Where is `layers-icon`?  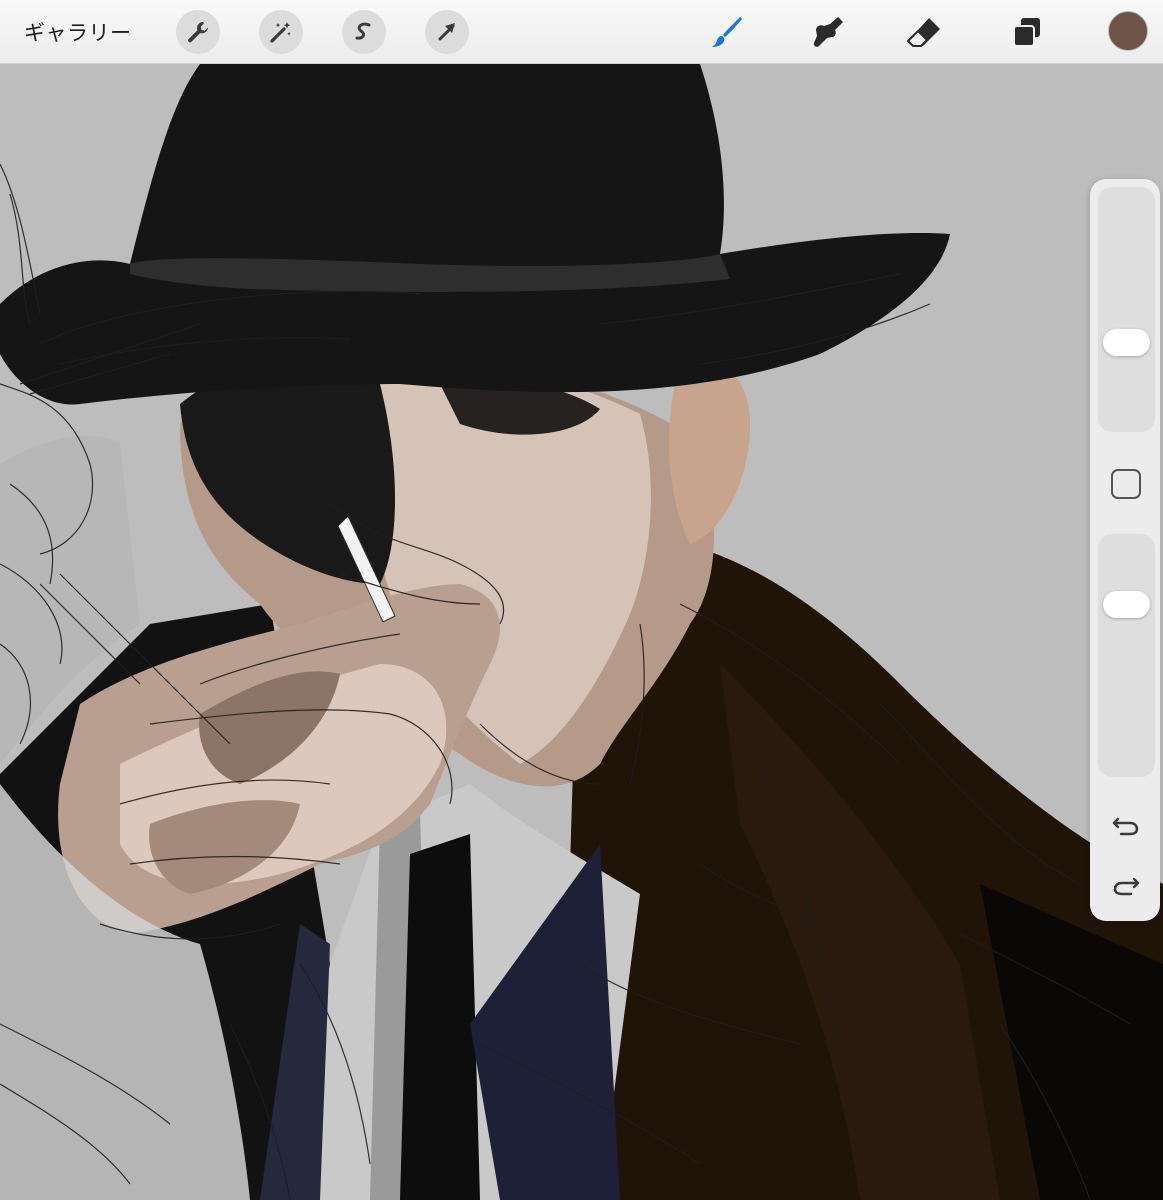 layers-icon is located at coordinates (1027, 32).